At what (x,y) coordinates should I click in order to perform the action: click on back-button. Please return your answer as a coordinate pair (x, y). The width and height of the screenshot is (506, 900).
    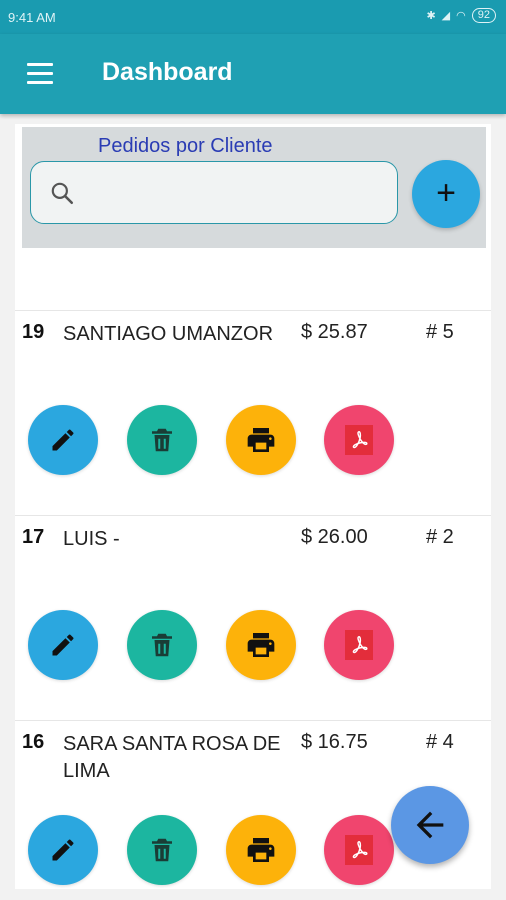
    Looking at the image, I should click on (430, 825).